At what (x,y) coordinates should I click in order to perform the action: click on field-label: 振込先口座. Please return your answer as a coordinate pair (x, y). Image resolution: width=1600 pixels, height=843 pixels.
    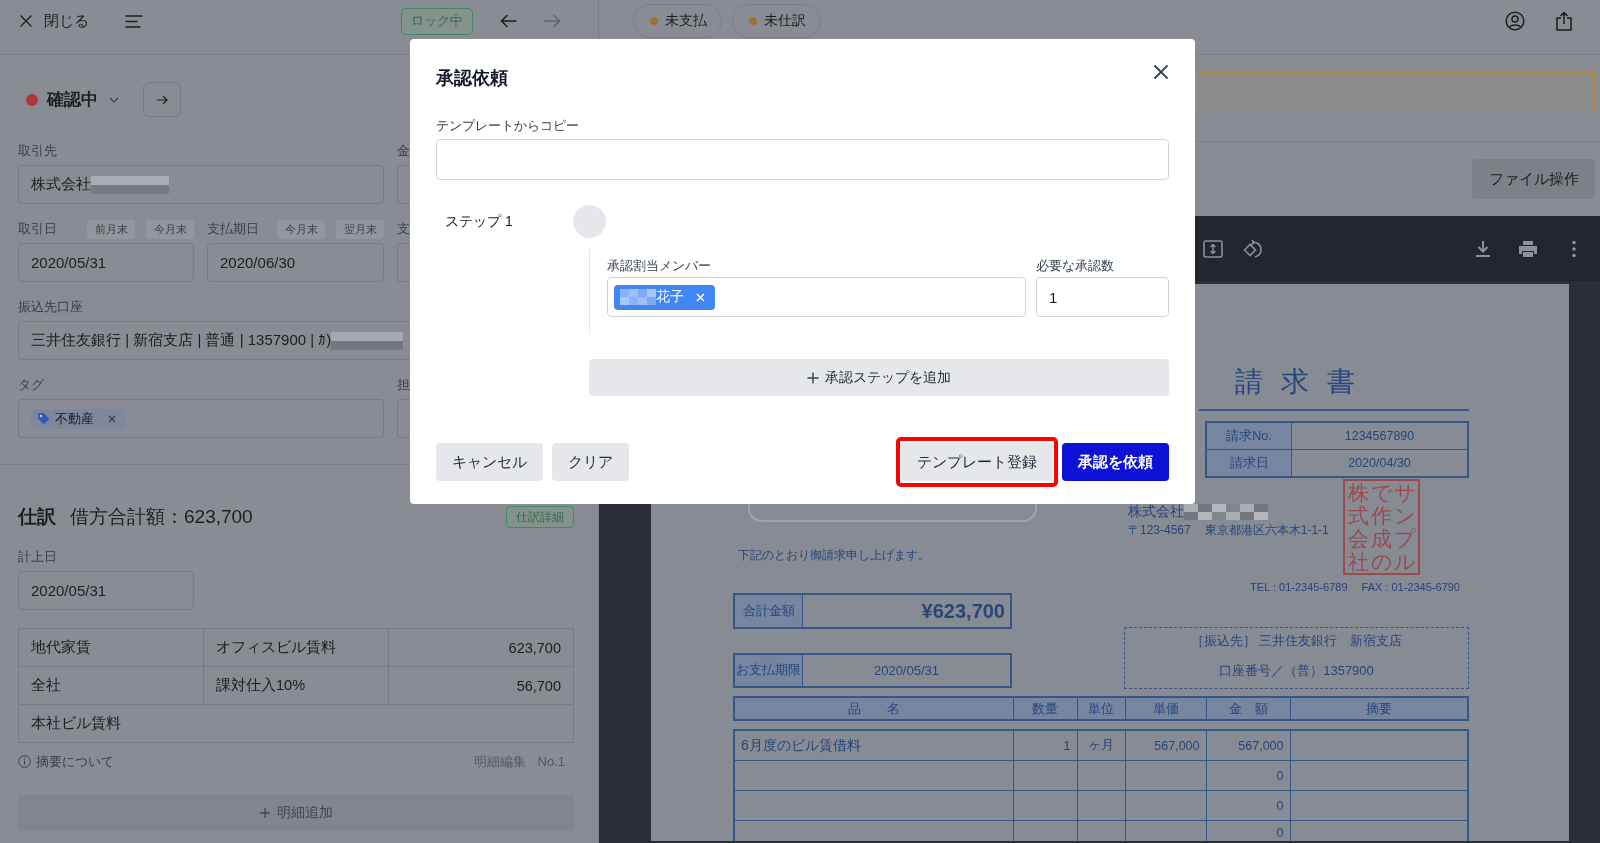
    Looking at the image, I should click on (51, 307).